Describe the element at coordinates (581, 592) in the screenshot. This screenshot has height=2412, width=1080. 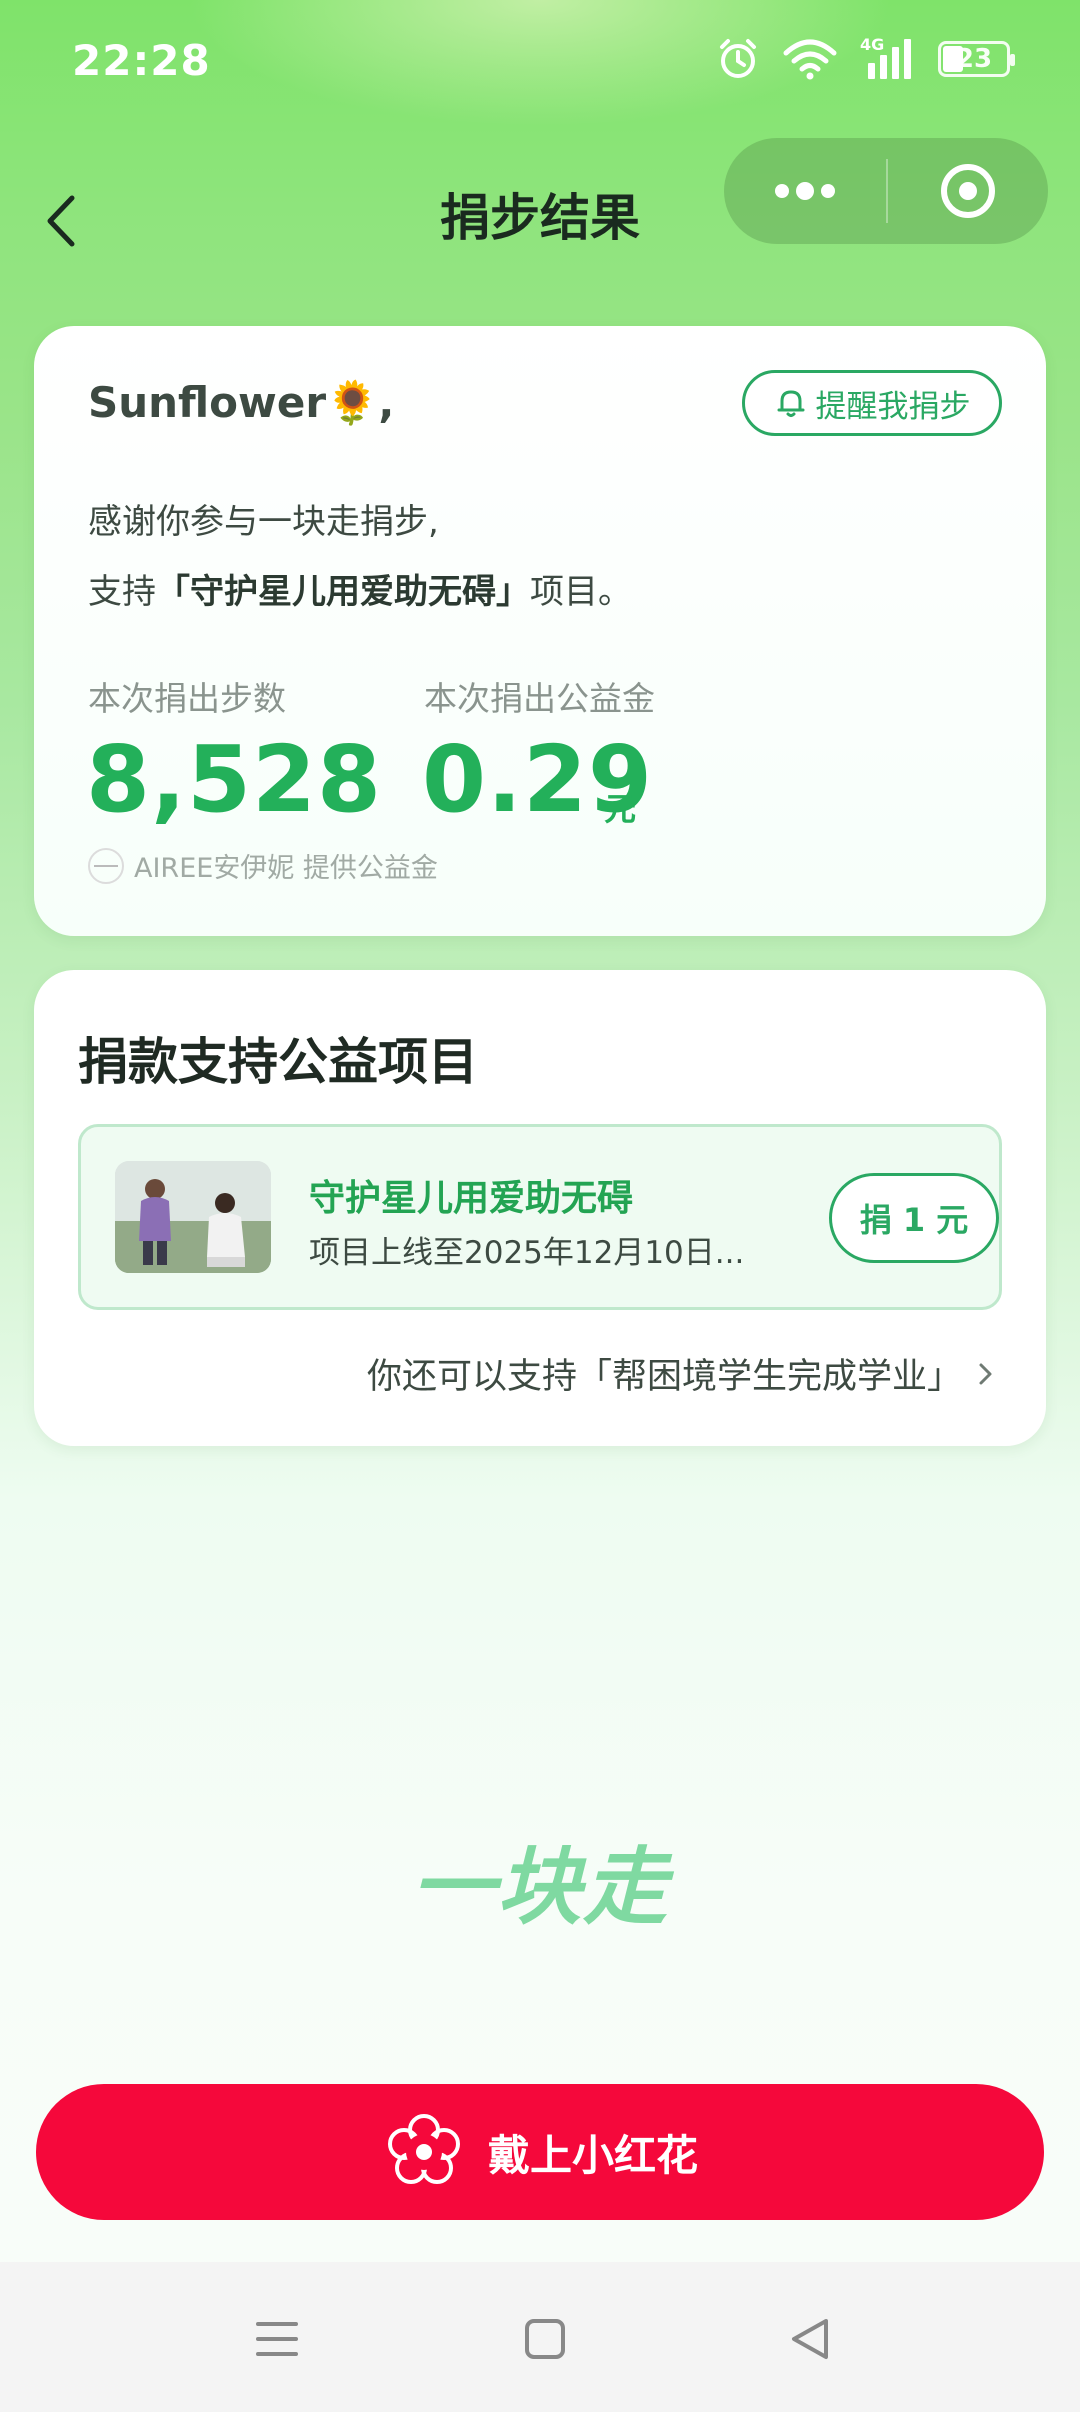
I see `support-suffix: 项目。` at that location.